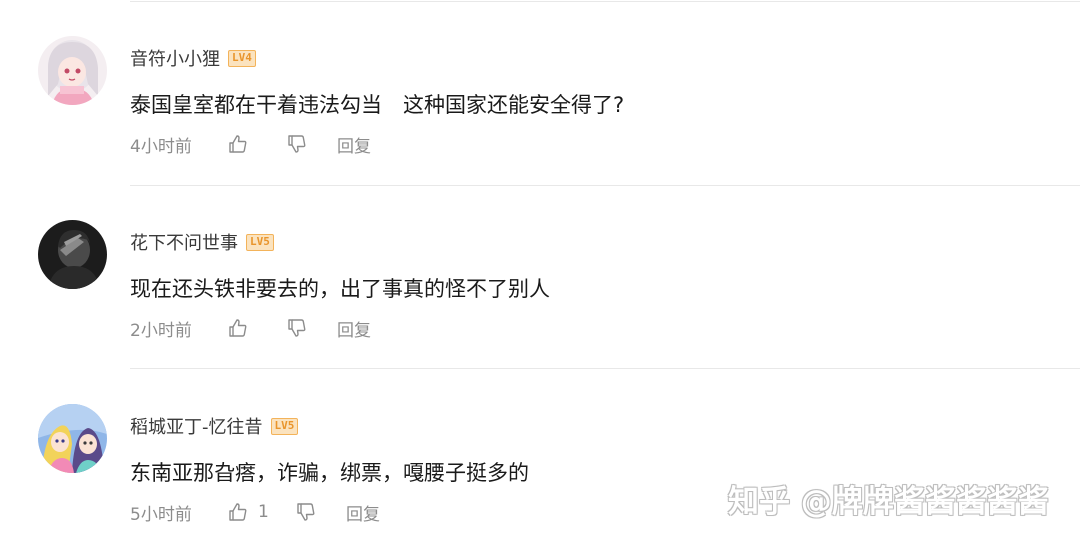  Describe the element at coordinates (161, 330) in the screenshot. I see `timestamp: 2小时前` at that location.